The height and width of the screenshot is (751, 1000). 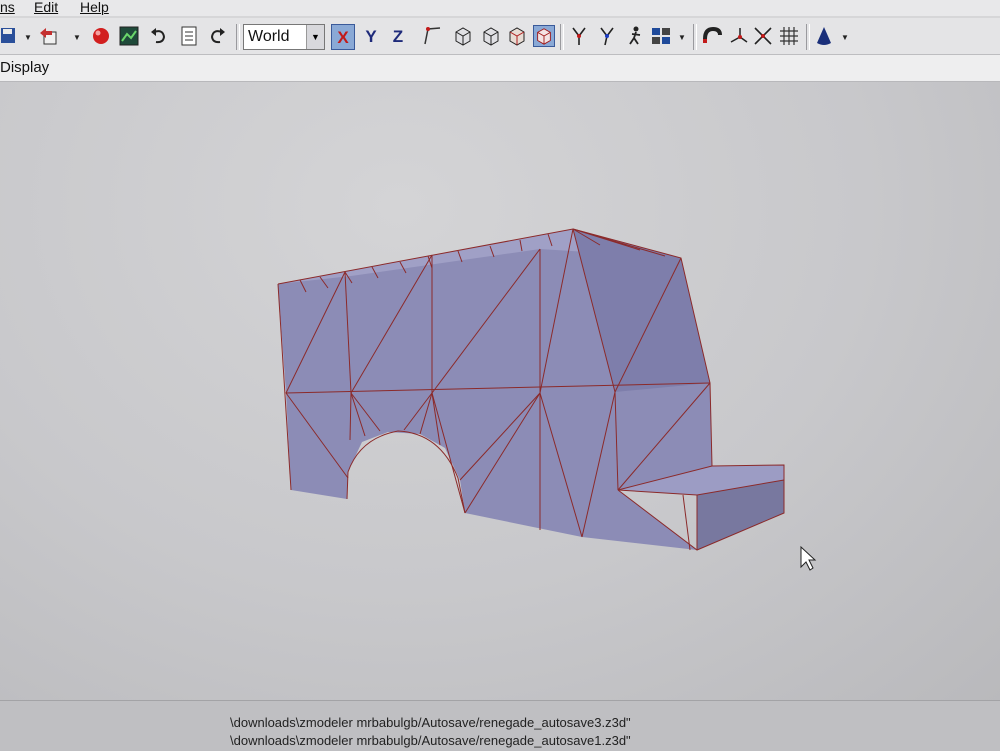 I want to click on cube-select-2-icon, so click(x=491, y=36).